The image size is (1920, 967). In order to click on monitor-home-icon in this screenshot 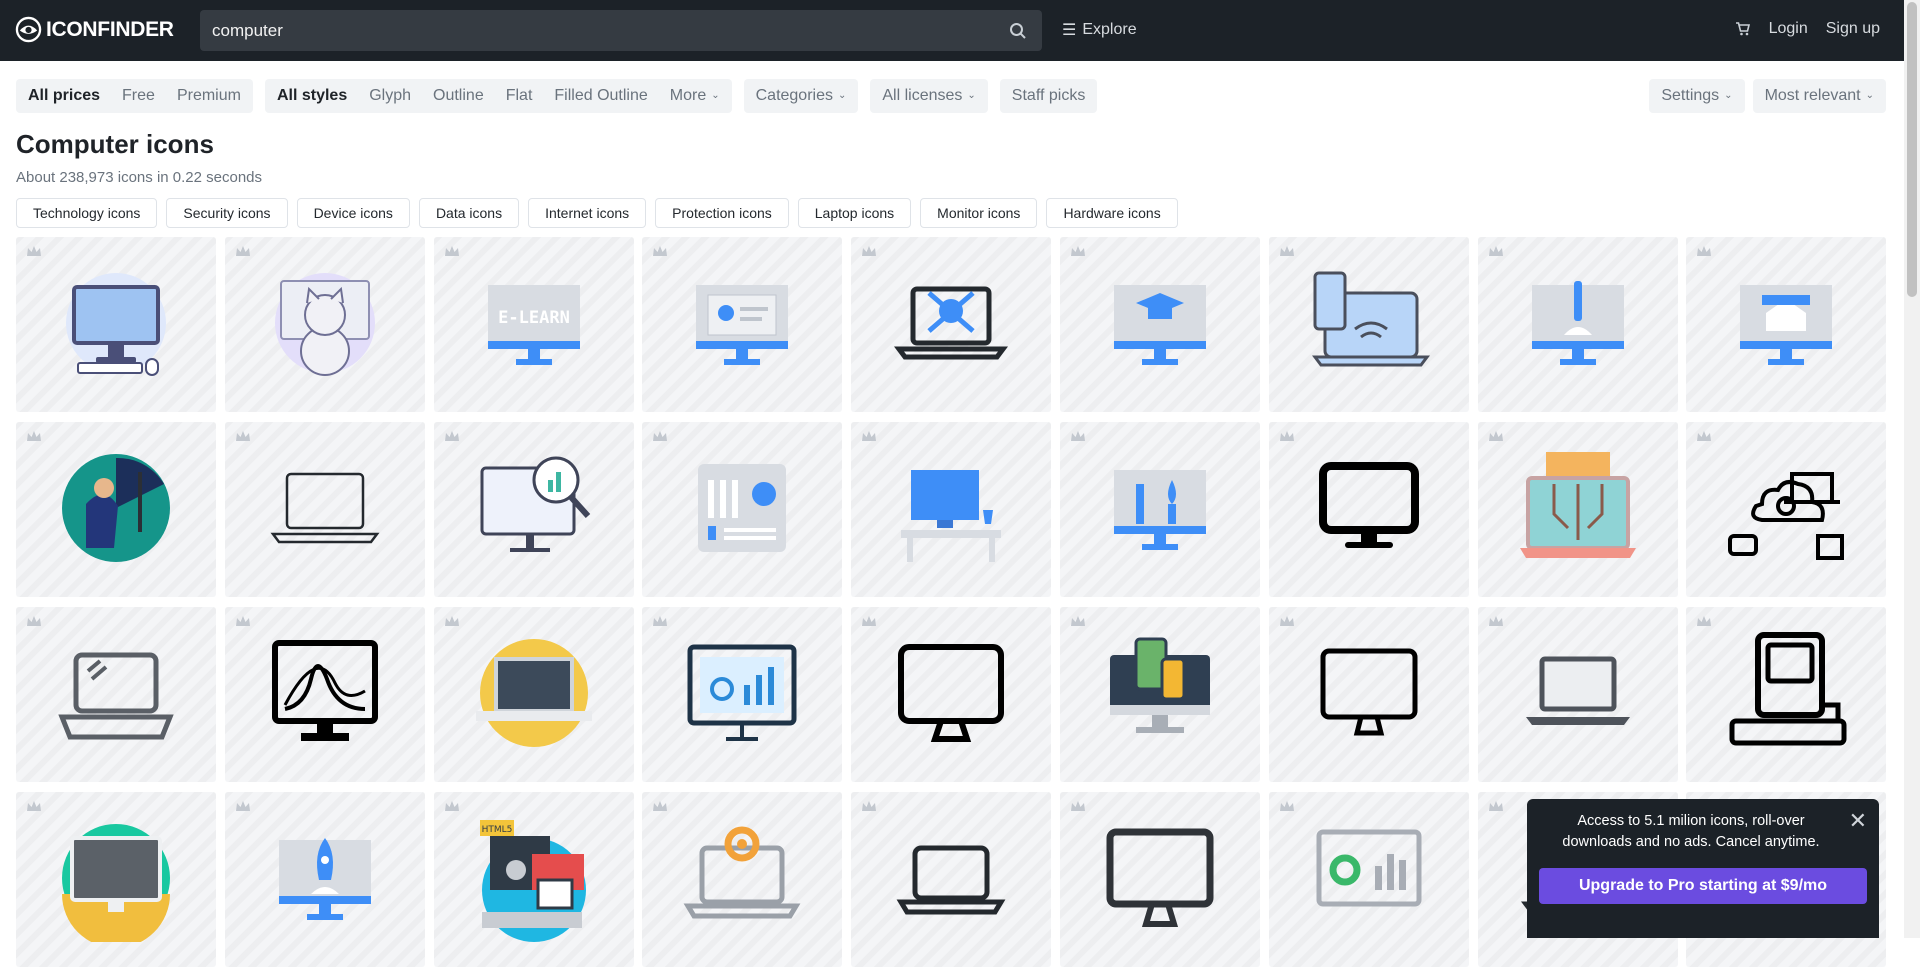, I will do `click(1786, 325)`.